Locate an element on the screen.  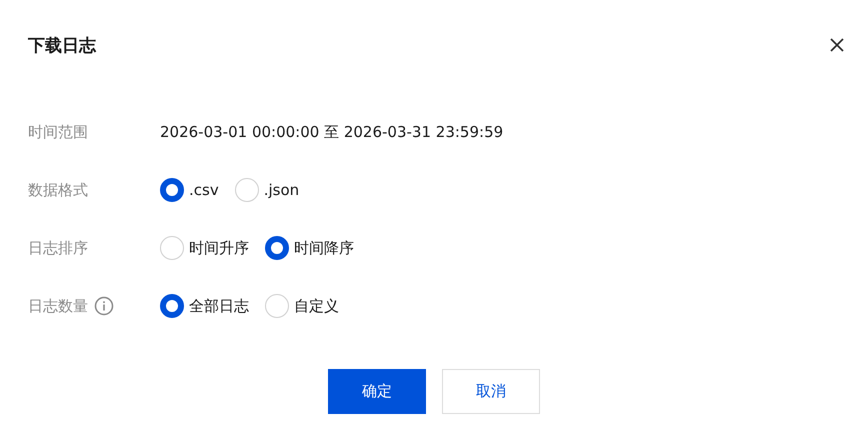
cancel-button: 取消 is located at coordinates (491, 391).